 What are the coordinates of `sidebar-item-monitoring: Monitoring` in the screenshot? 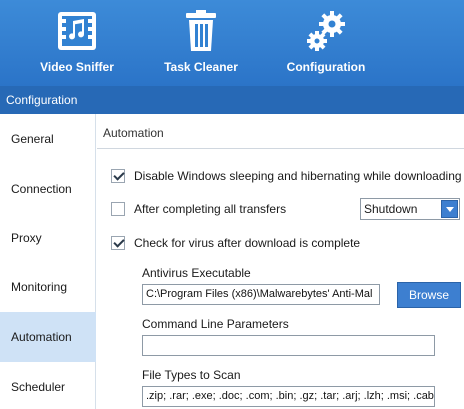 It's located at (48, 287).